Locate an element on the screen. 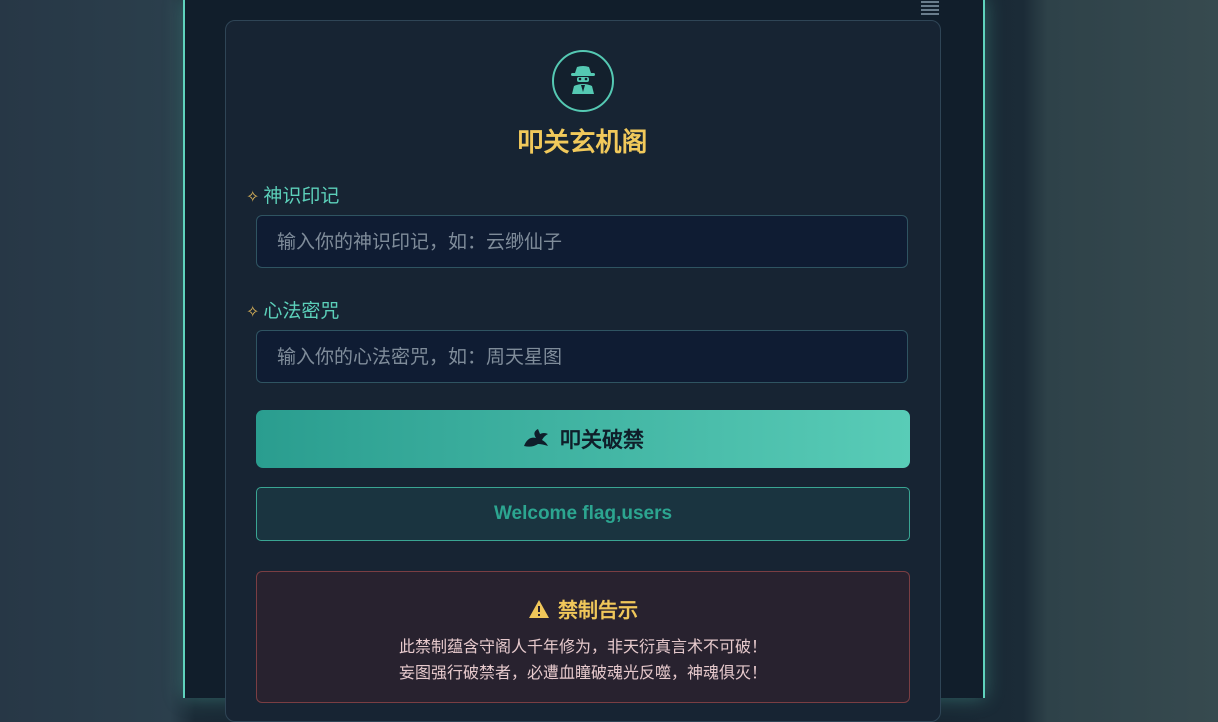  welcome-message: Welcome flag,users is located at coordinates (583, 514).